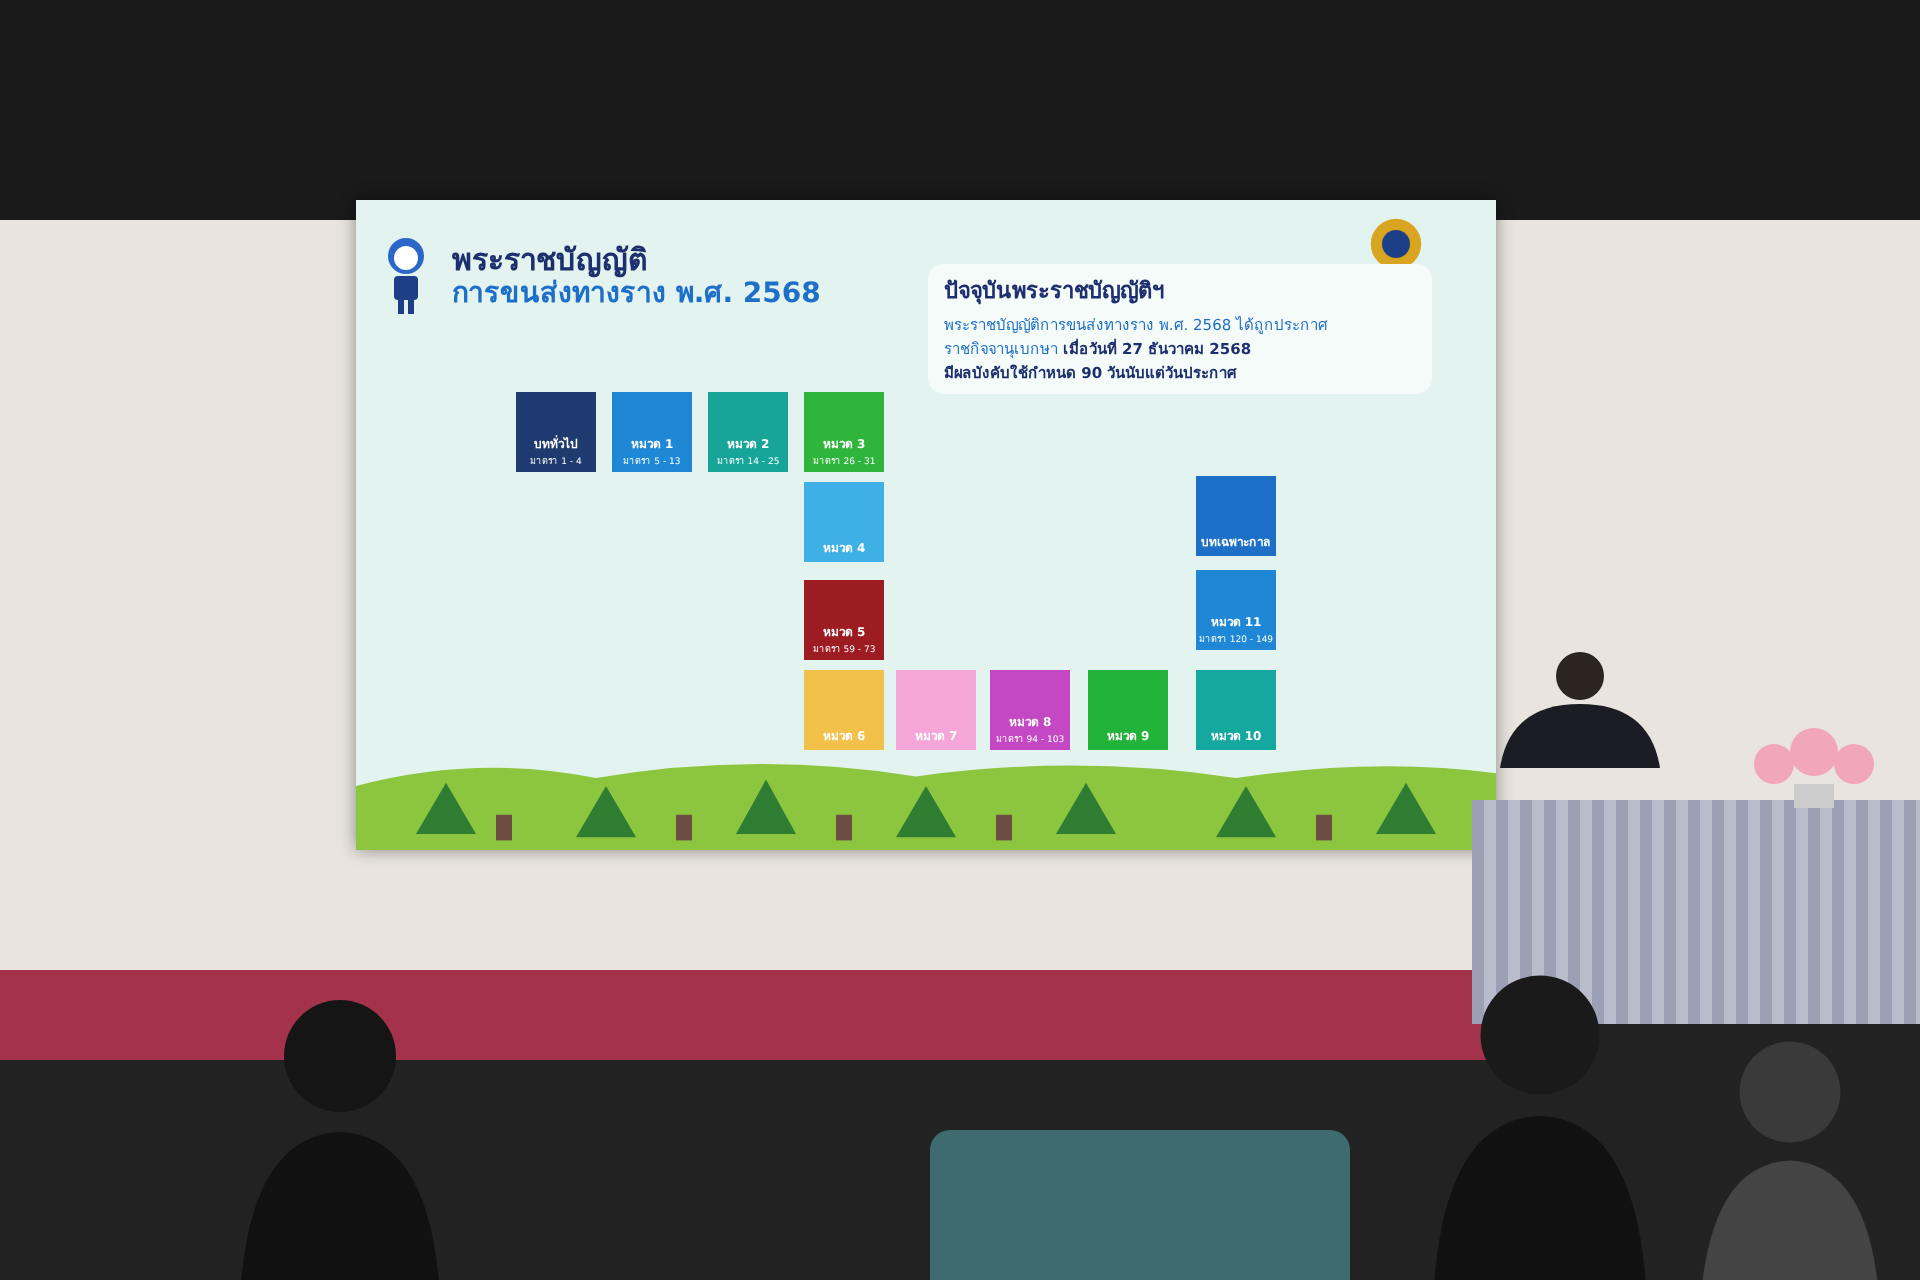 The height and width of the screenshot is (1280, 1920). I want to click on slide-title: พระราชบัญญัติ, so click(550, 259).